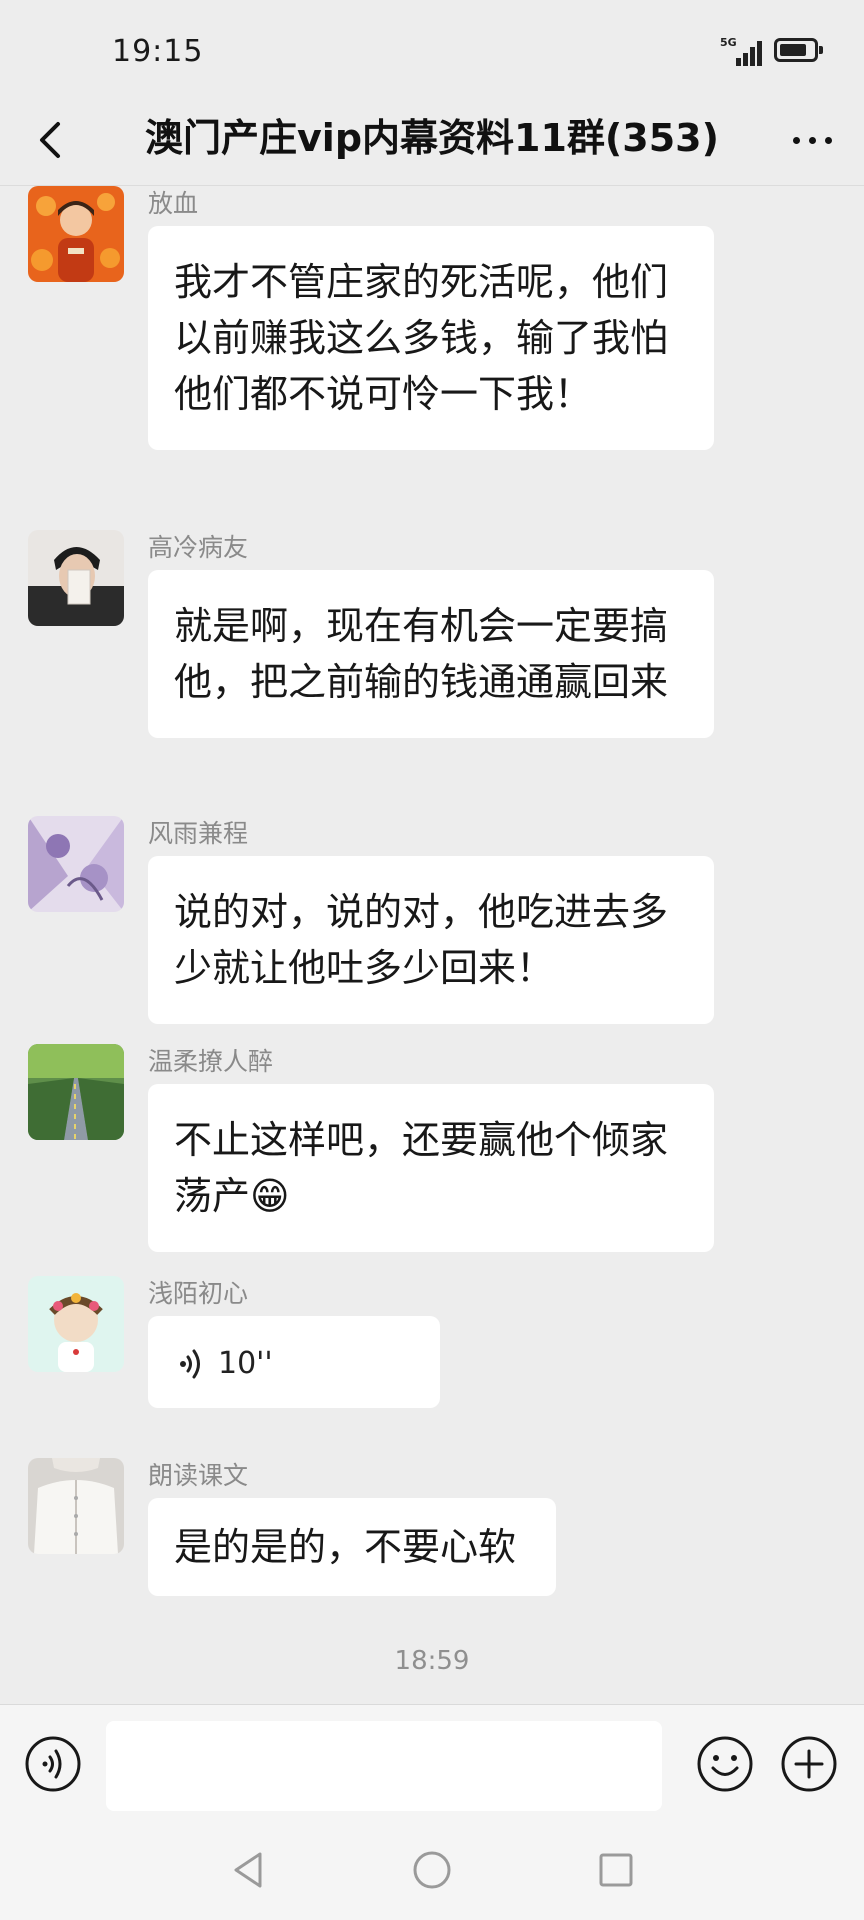  I want to click on message-bubble: 我才不管庄家的死活呢，他们以前赚我这么多钱，输了我怕他们都不说可怜一下我！, so click(431, 338).